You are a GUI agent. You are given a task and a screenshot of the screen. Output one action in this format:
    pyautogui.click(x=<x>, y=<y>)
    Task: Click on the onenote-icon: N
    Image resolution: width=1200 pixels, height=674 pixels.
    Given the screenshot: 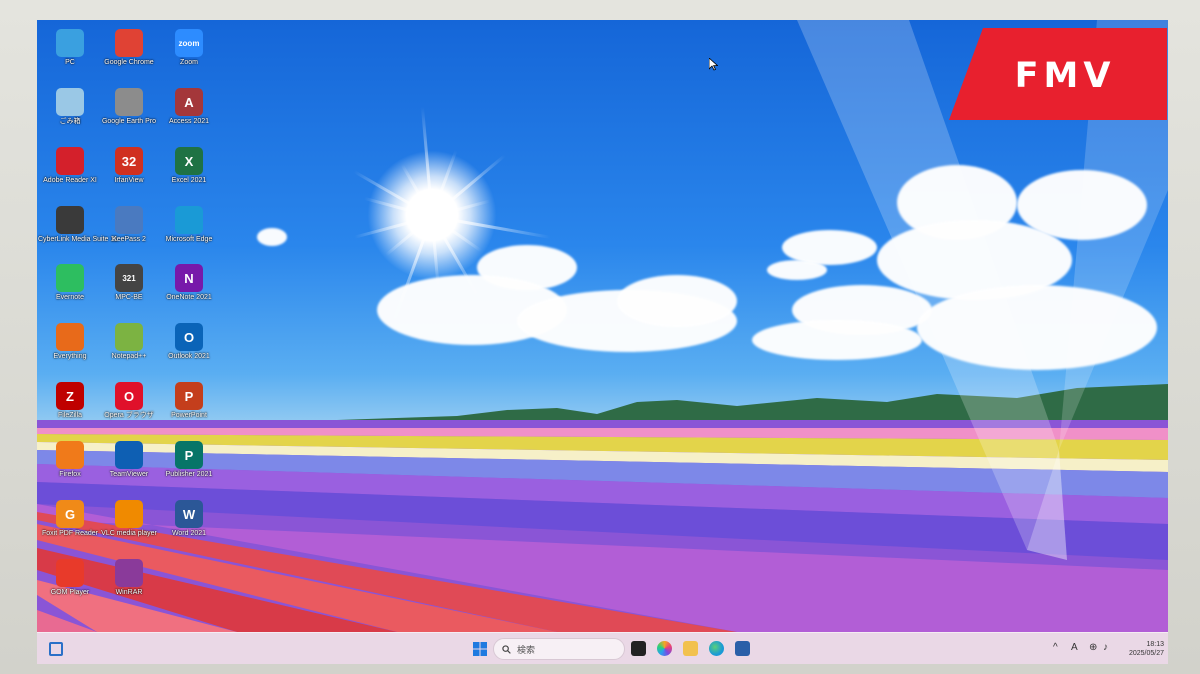 What is the action you would take?
    pyautogui.click(x=189, y=278)
    